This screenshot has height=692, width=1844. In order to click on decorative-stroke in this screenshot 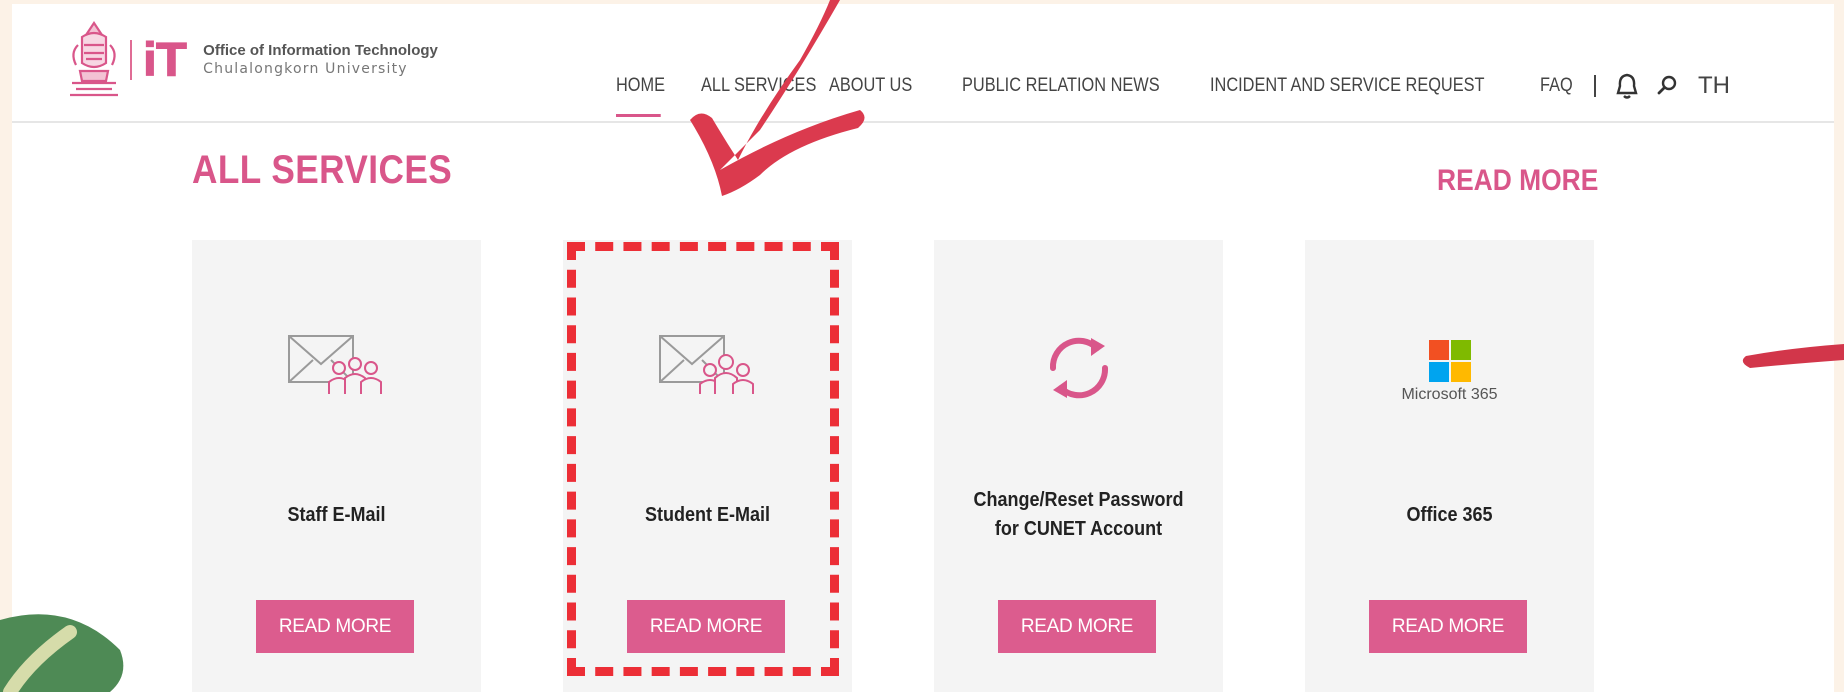, I will do `click(1793, 356)`.